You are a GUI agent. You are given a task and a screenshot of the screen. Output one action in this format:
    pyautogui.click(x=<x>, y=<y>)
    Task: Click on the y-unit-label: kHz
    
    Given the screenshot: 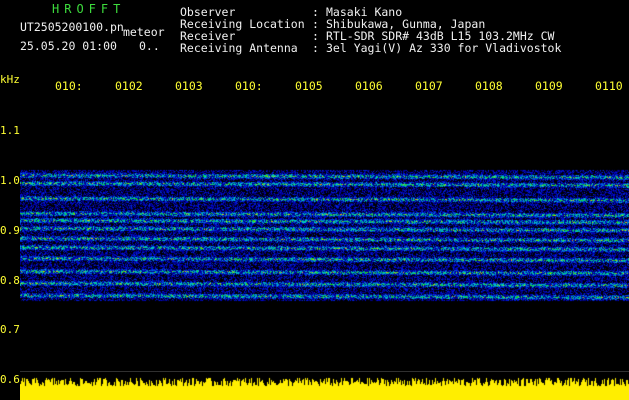 What is the action you would take?
    pyautogui.click(x=10, y=79)
    